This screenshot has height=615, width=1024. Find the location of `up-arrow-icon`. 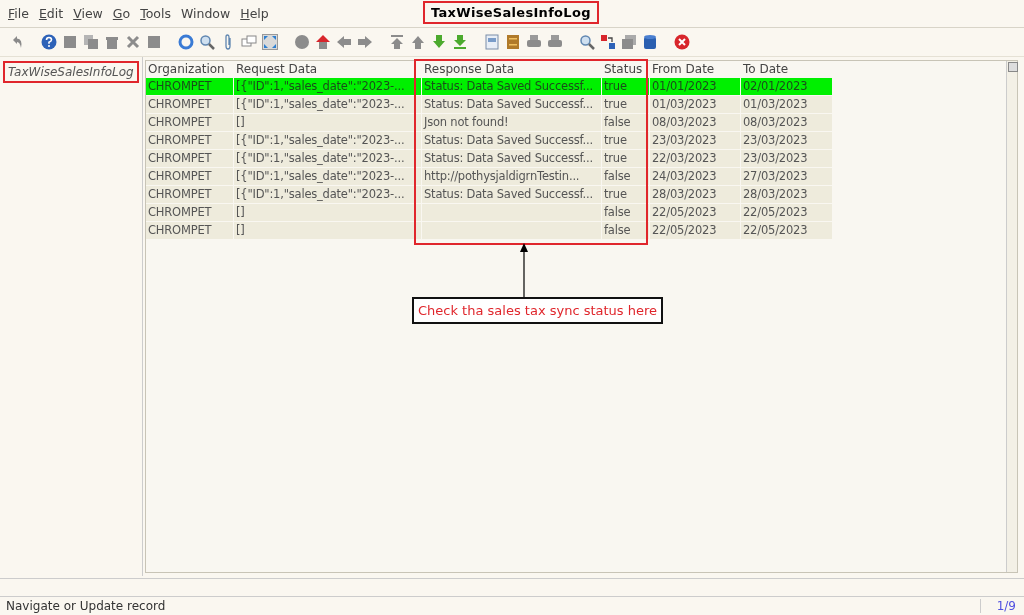

up-arrow-icon is located at coordinates (418, 42).